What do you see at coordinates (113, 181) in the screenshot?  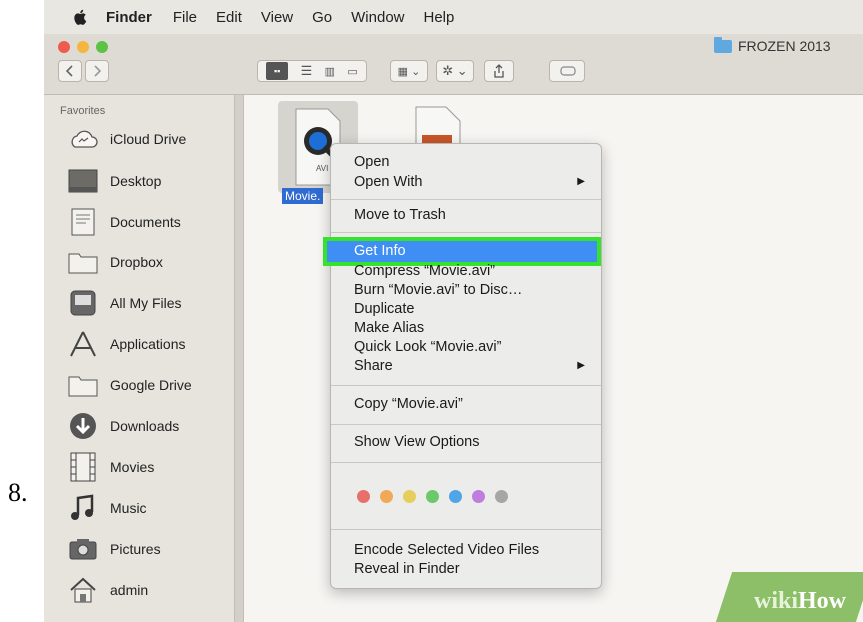 I see `sidebar-item-desktop: Desktop` at bounding box center [113, 181].